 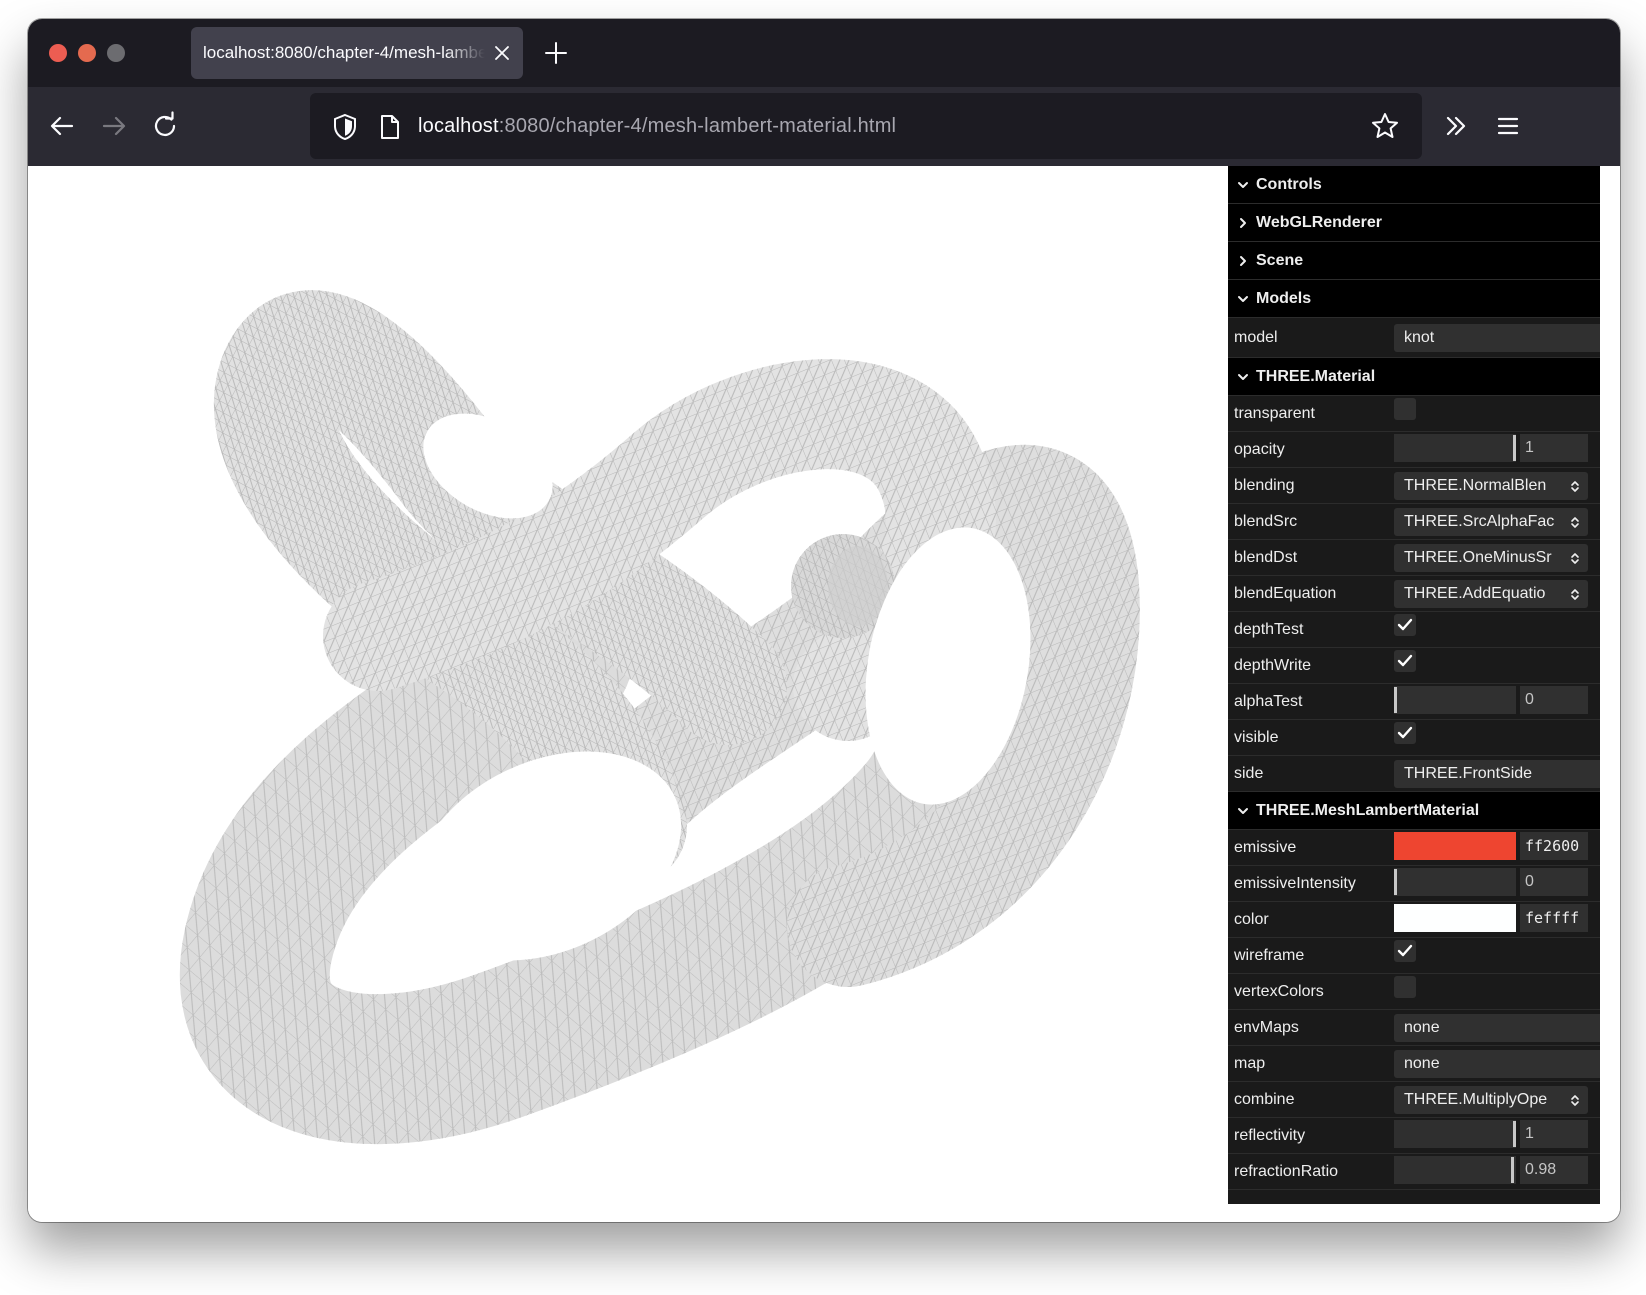 I want to click on envmaps-label: envMaps, so click(x=1266, y=1027).